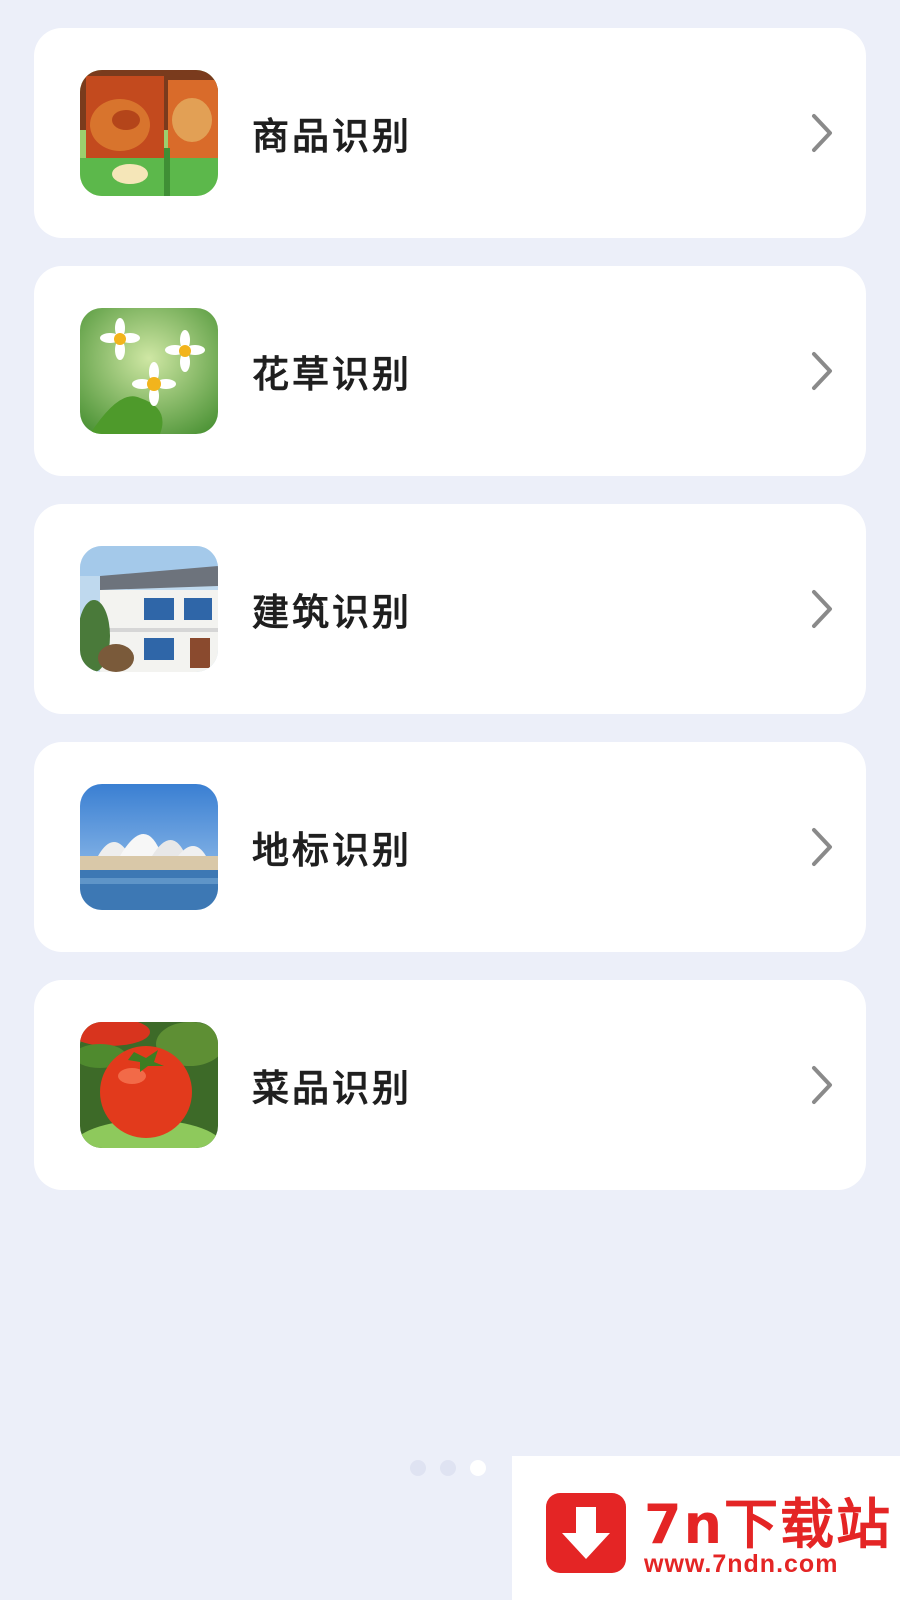  Describe the element at coordinates (450, 847) in the screenshot. I see `menu-item-landmark: 地标识别` at that location.